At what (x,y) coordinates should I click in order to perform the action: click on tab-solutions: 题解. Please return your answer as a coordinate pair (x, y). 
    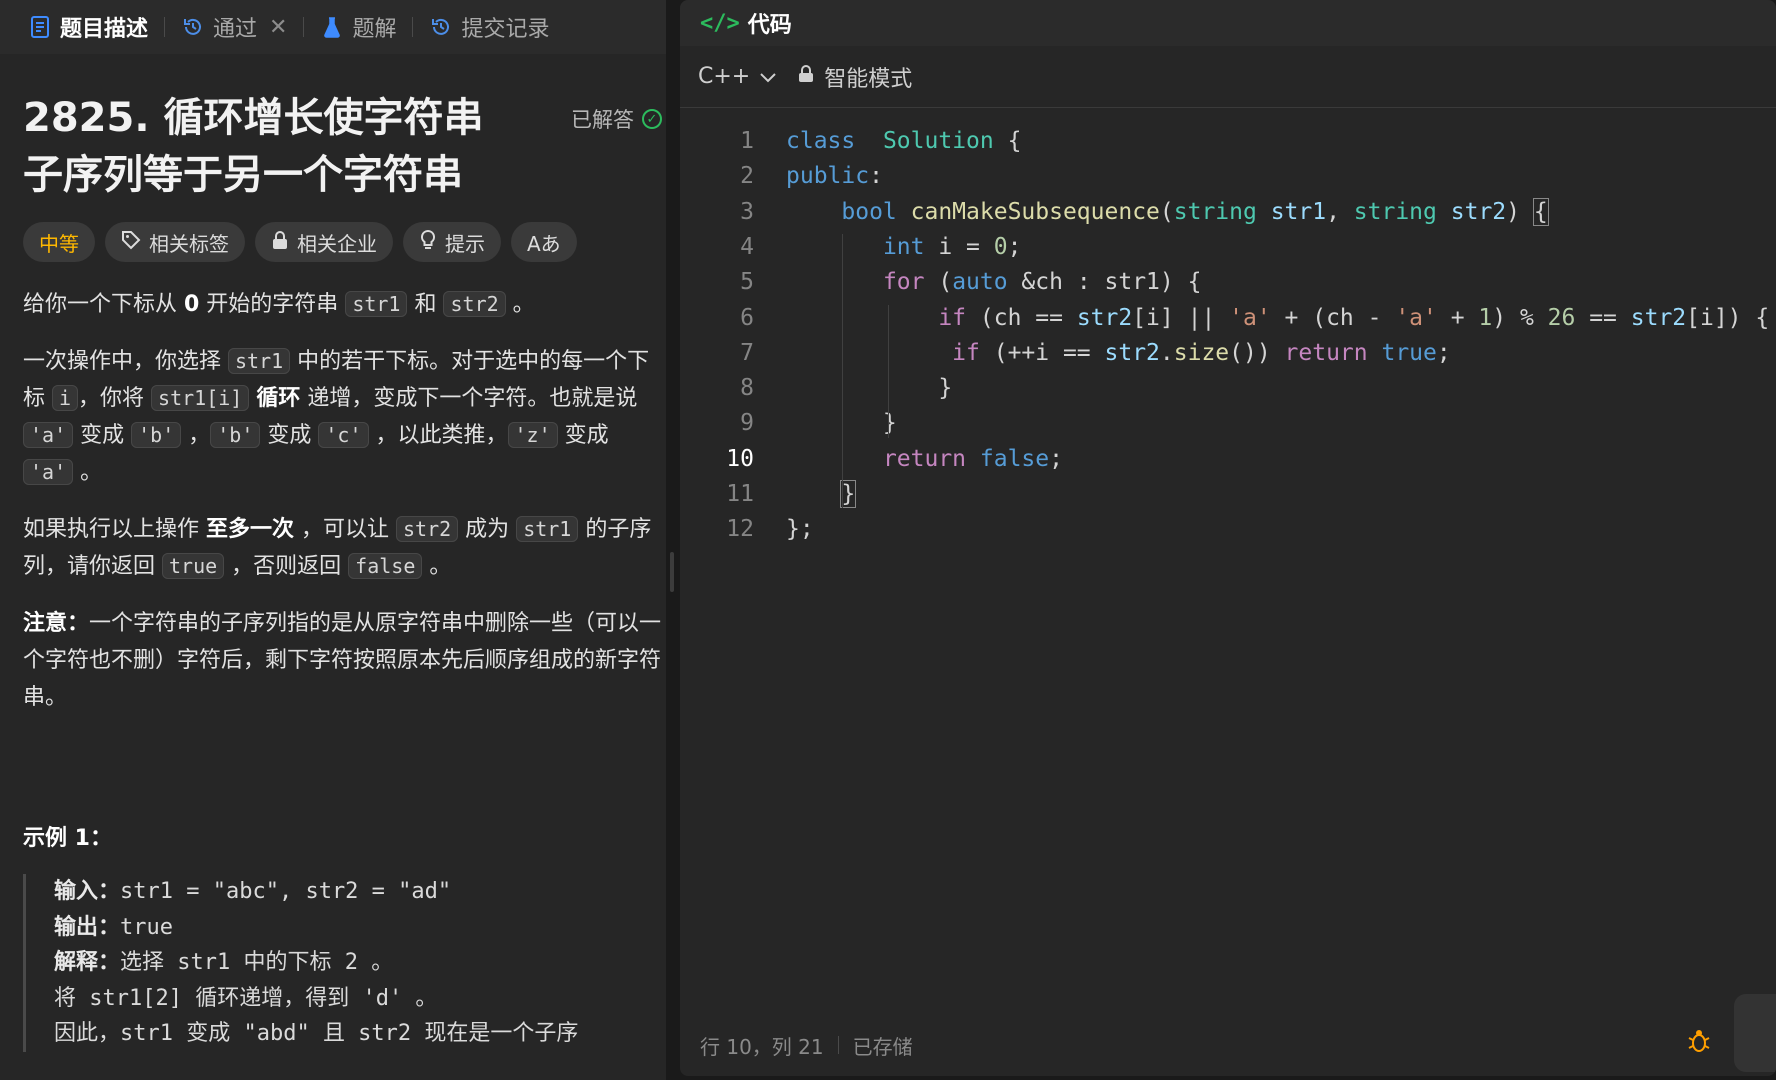
    Looking at the image, I should click on (358, 27).